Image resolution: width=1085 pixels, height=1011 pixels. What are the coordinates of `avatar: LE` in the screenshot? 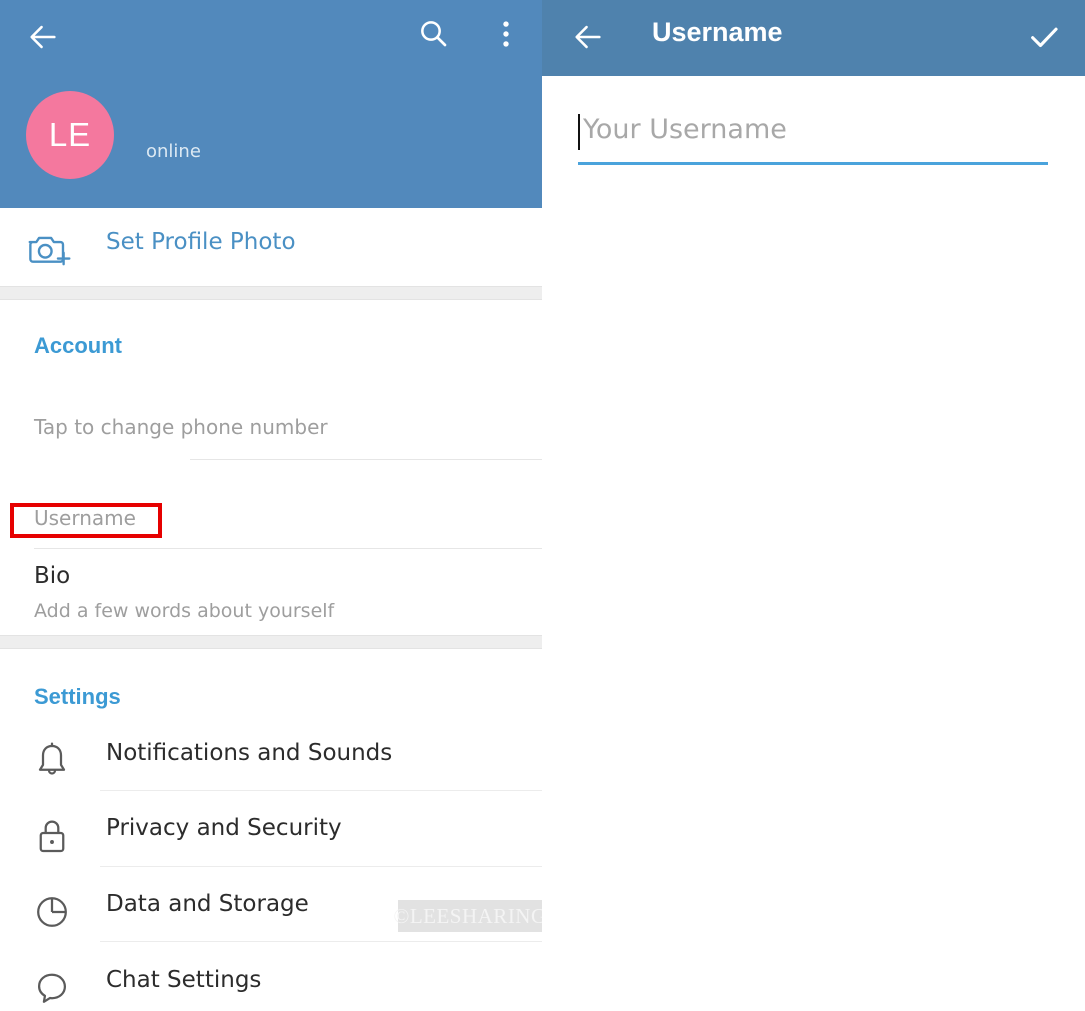 It's located at (70, 135).